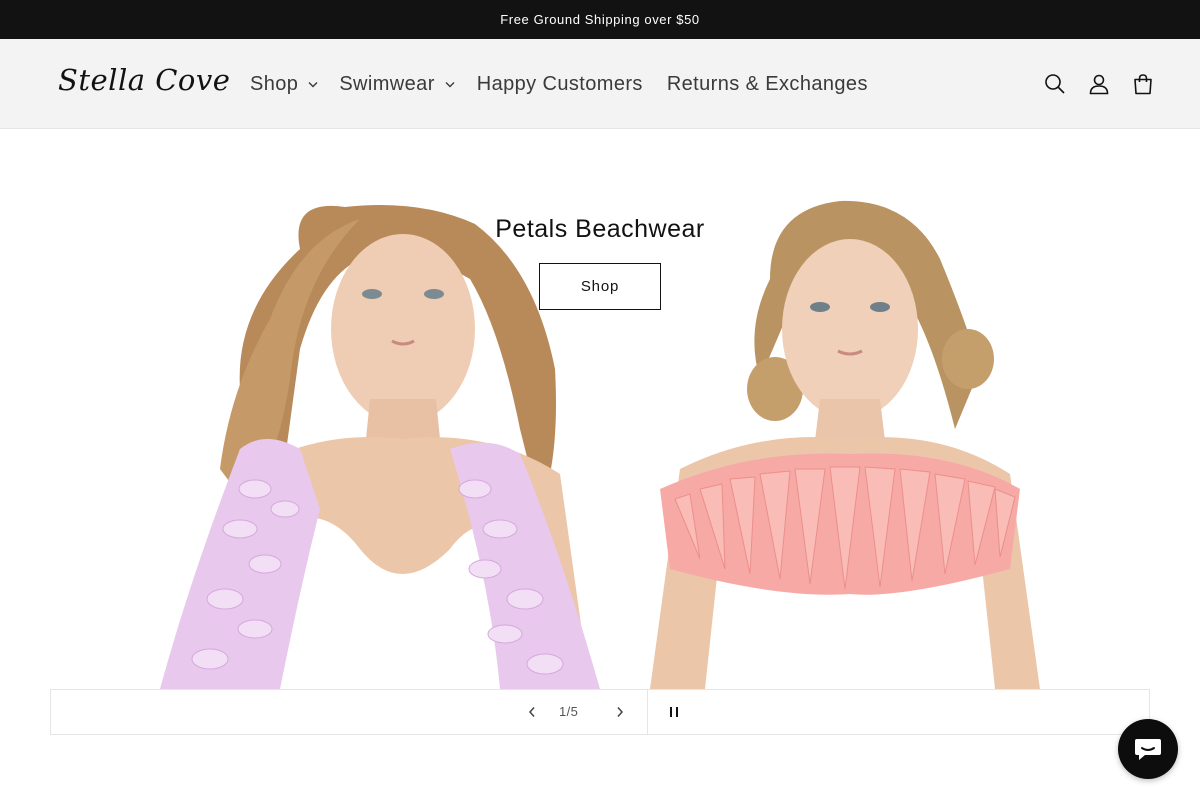 The image size is (1200, 800). What do you see at coordinates (274, 83) in the screenshot?
I see `nav-item-label: Shop` at bounding box center [274, 83].